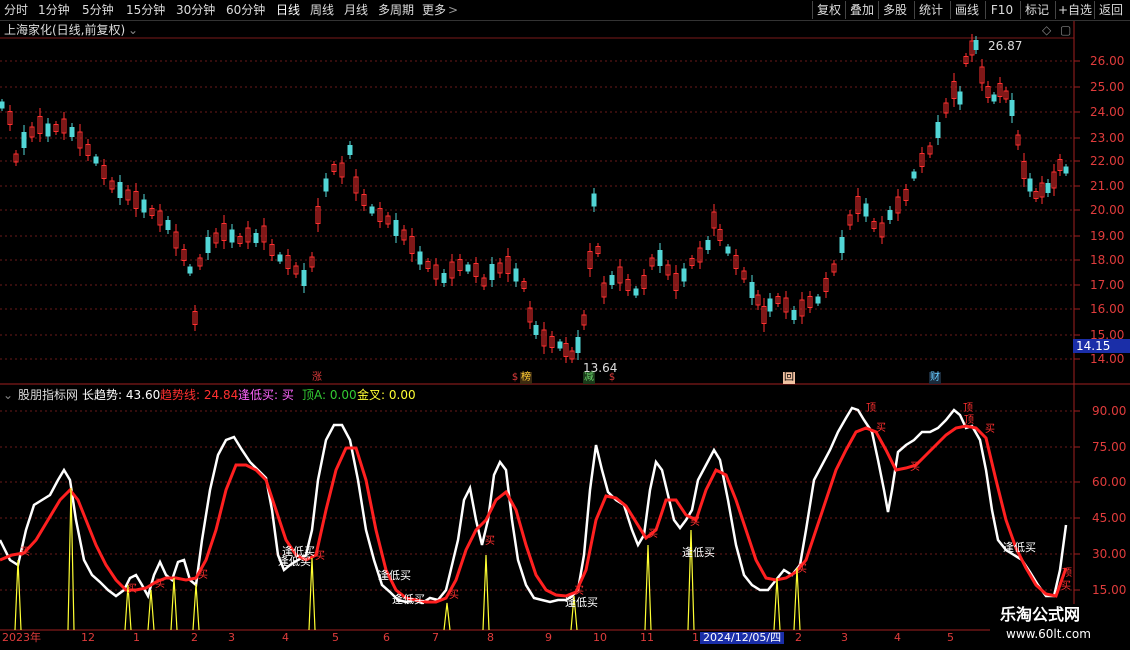 The width and height of the screenshot is (1130, 650). What do you see at coordinates (231, 637) in the screenshot?
I see `time-label: 3` at bounding box center [231, 637].